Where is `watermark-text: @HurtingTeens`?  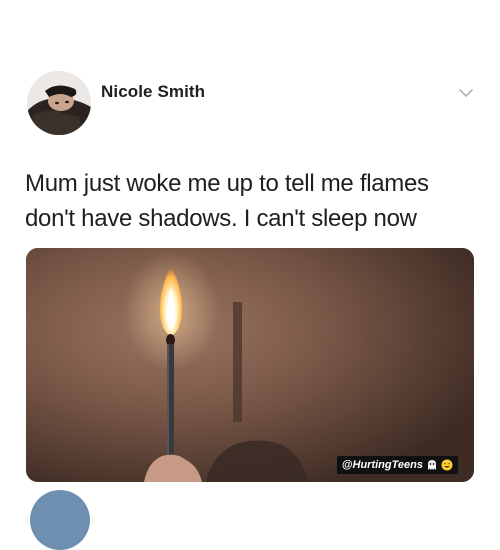 watermark-text: @HurtingTeens is located at coordinates (382, 465).